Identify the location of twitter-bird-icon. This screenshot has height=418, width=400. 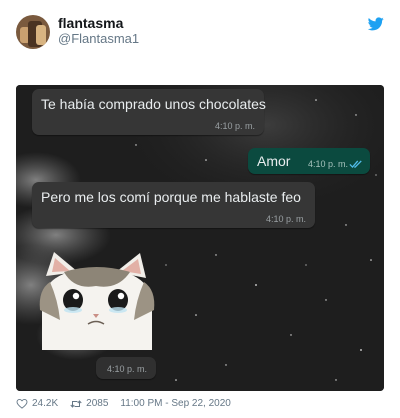
(376, 24).